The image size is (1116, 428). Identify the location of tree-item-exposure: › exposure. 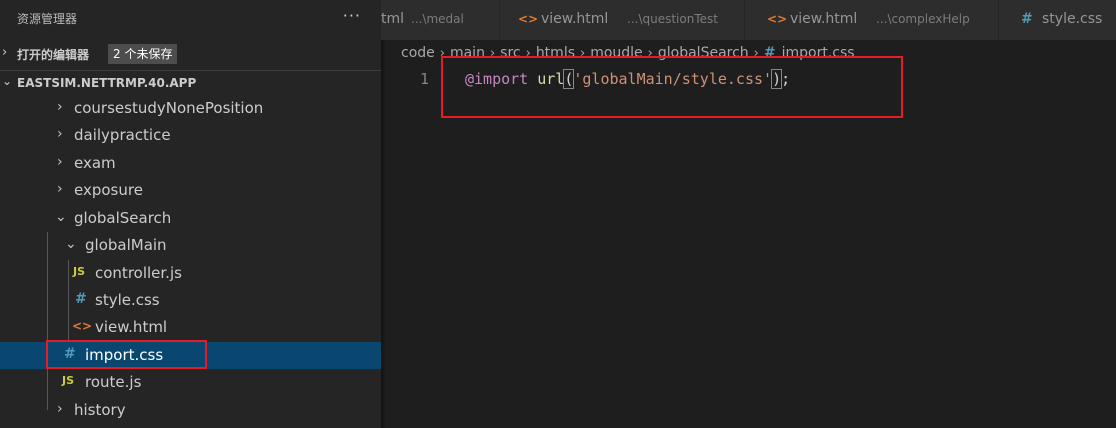
(190, 190).